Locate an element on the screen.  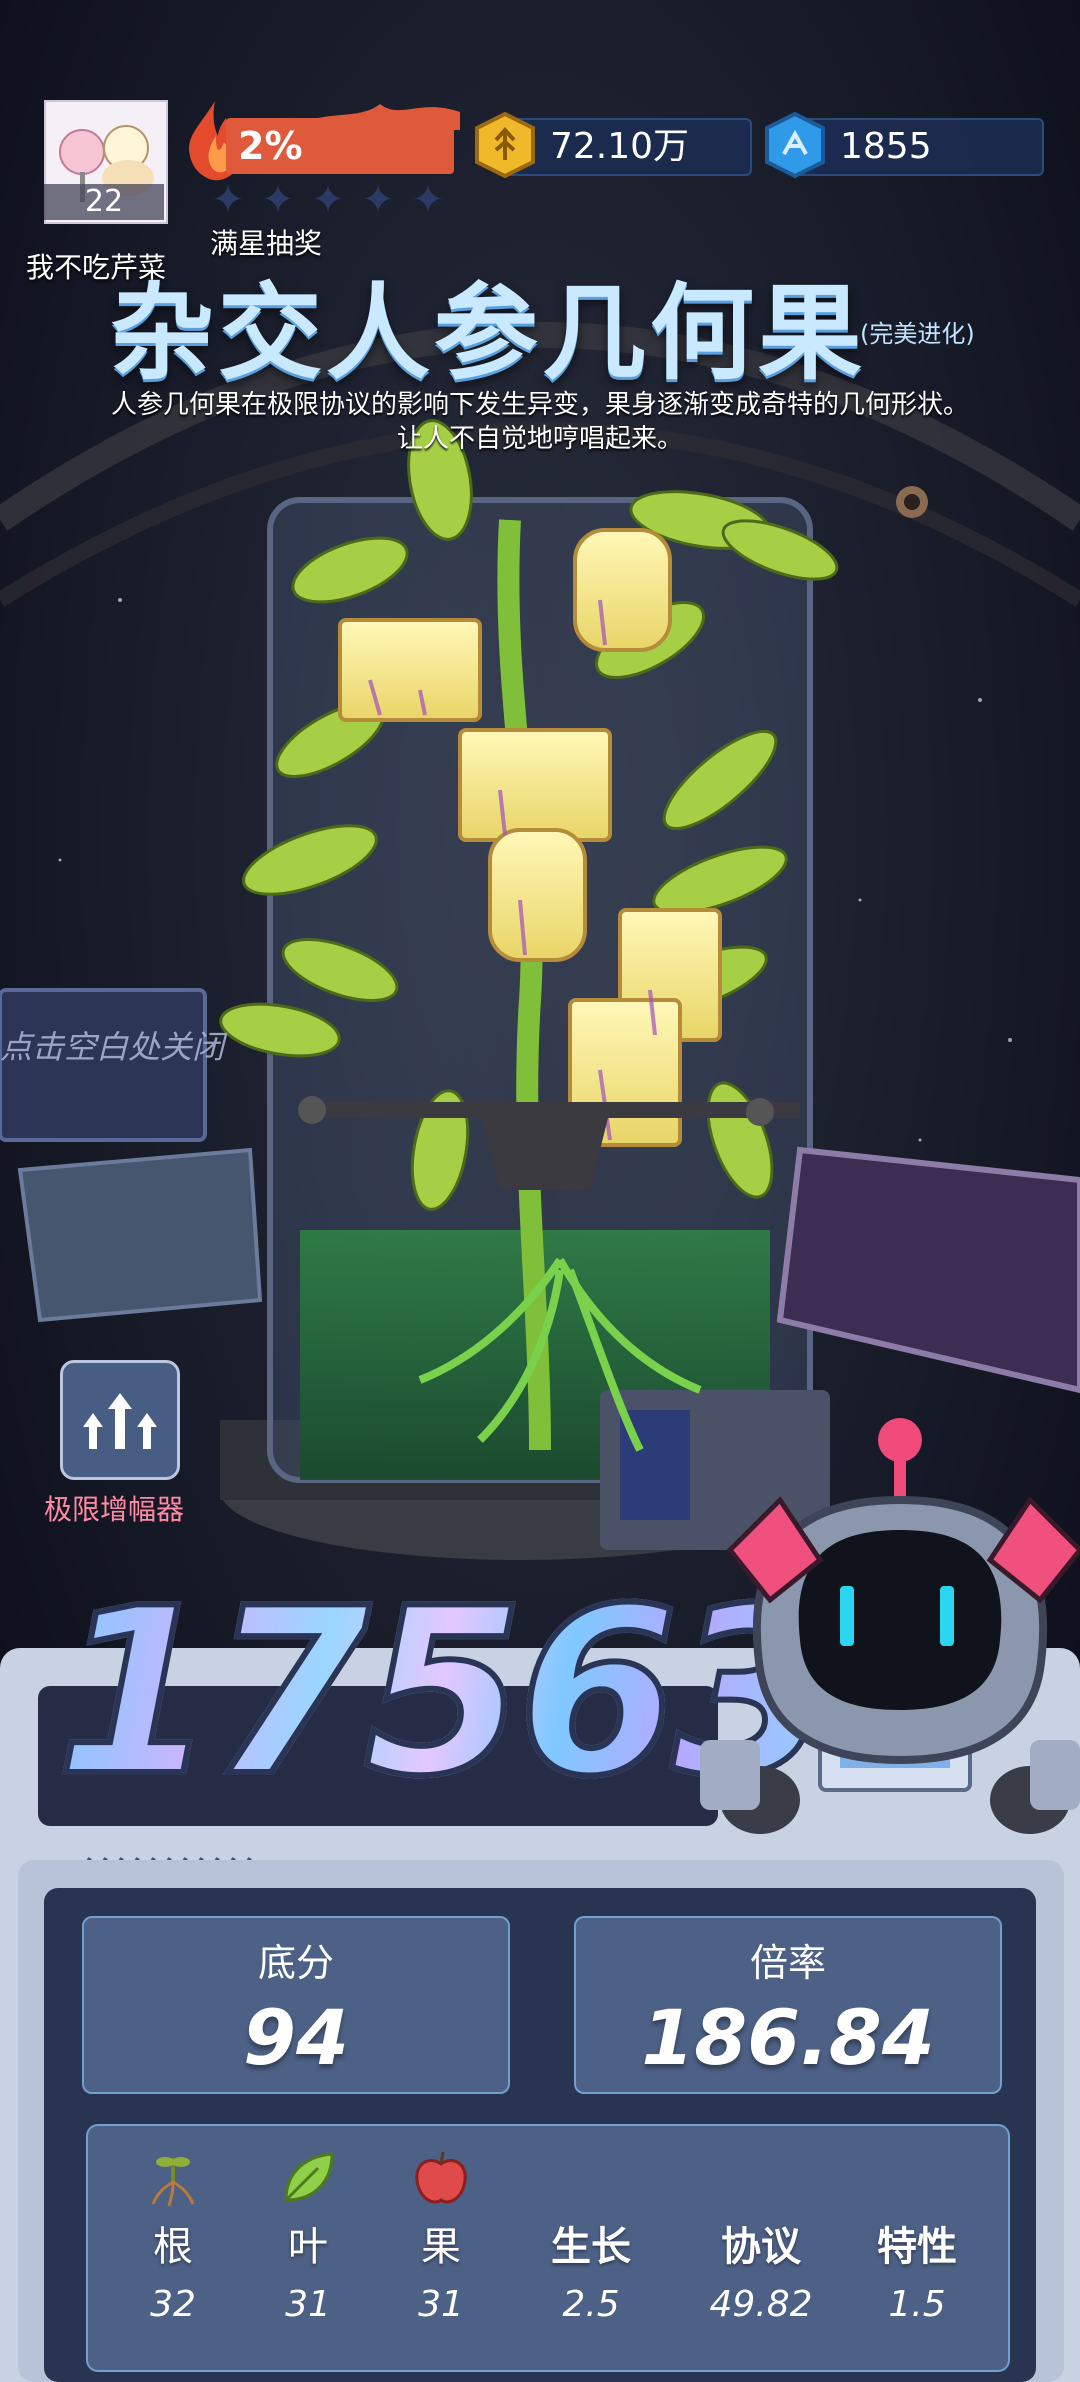
root-label: 根 is located at coordinates (173, 2247).